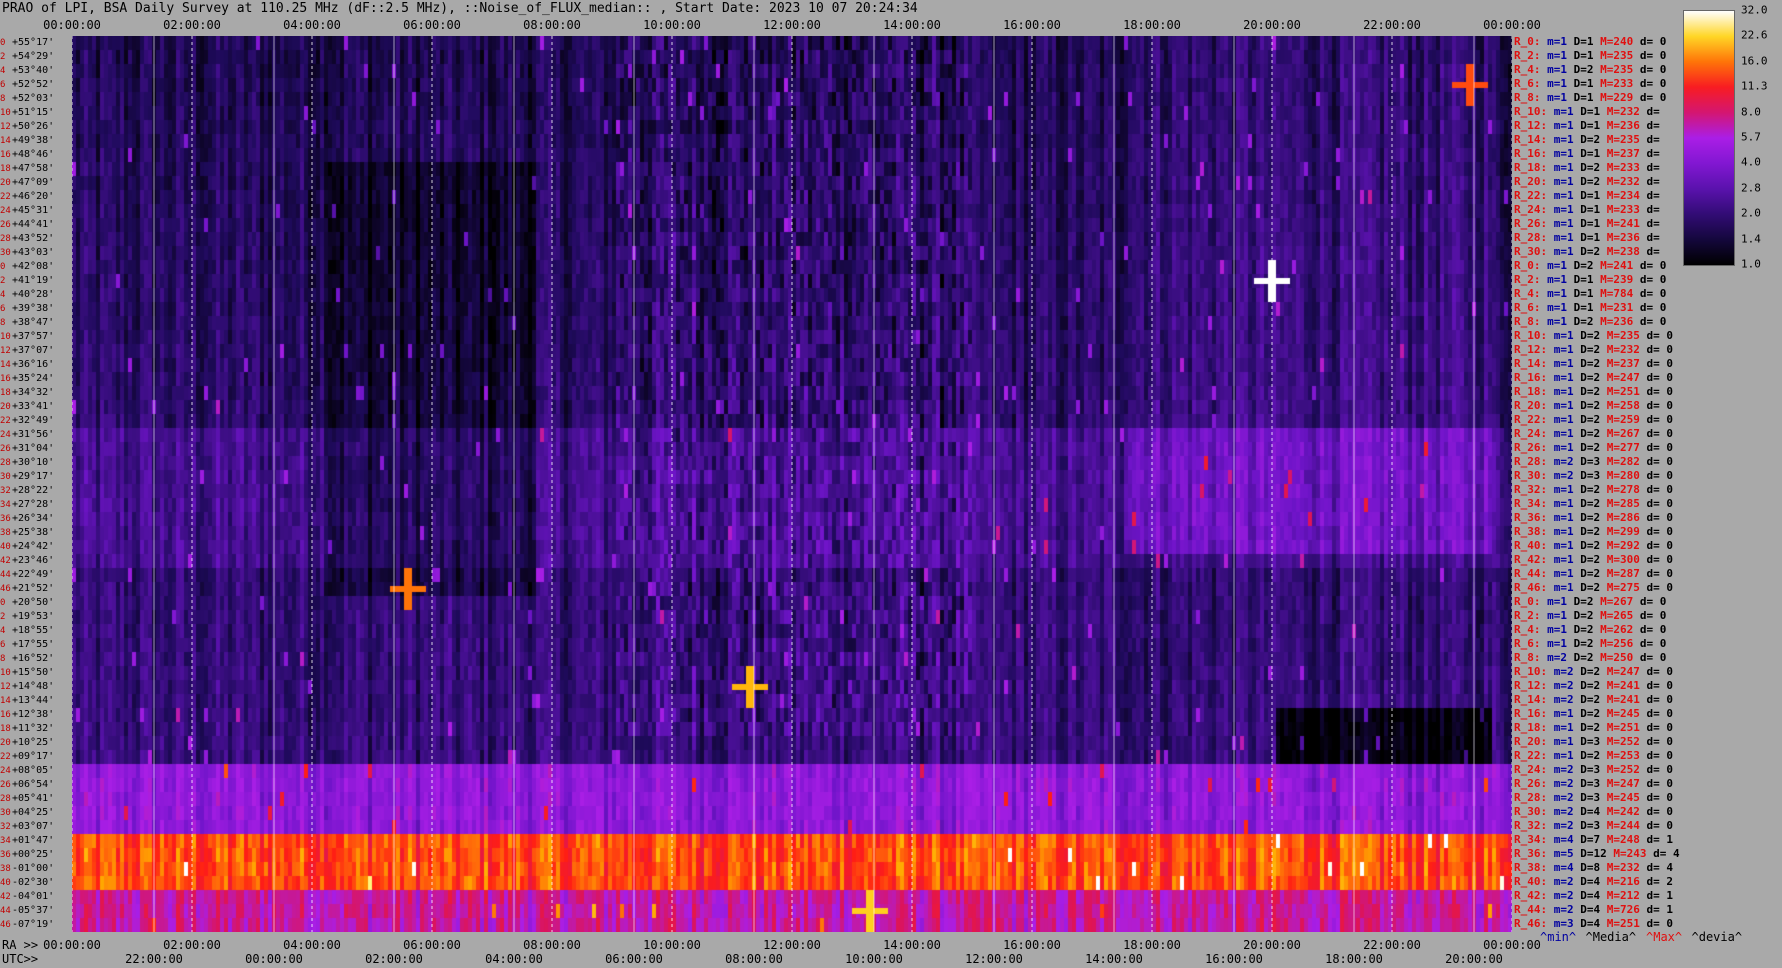 Image resolution: width=1782 pixels, height=968 pixels. Describe the element at coordinates (1597, 867) in the screenshot. I see `row-stat: R_38: m=4 D=8 M=232 d= 4` at that location.